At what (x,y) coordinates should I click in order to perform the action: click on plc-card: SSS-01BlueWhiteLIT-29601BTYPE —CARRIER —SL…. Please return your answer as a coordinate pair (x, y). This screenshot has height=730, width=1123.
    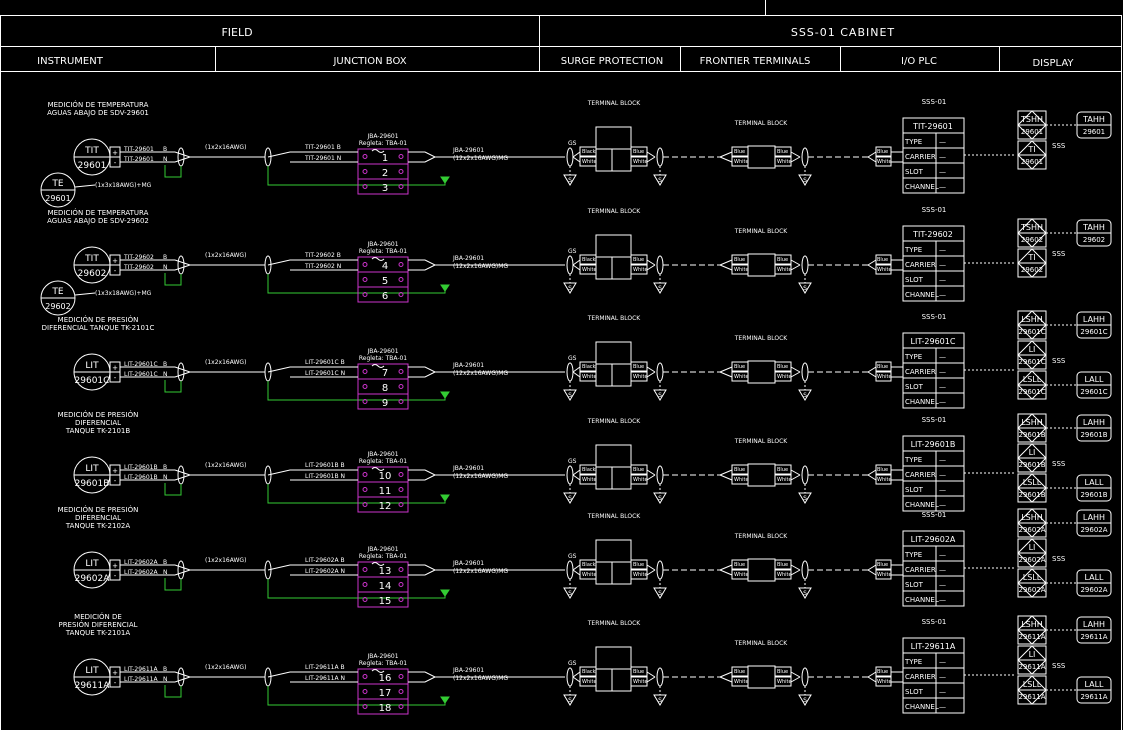
    Looking at the image, I should click on (916, 464).